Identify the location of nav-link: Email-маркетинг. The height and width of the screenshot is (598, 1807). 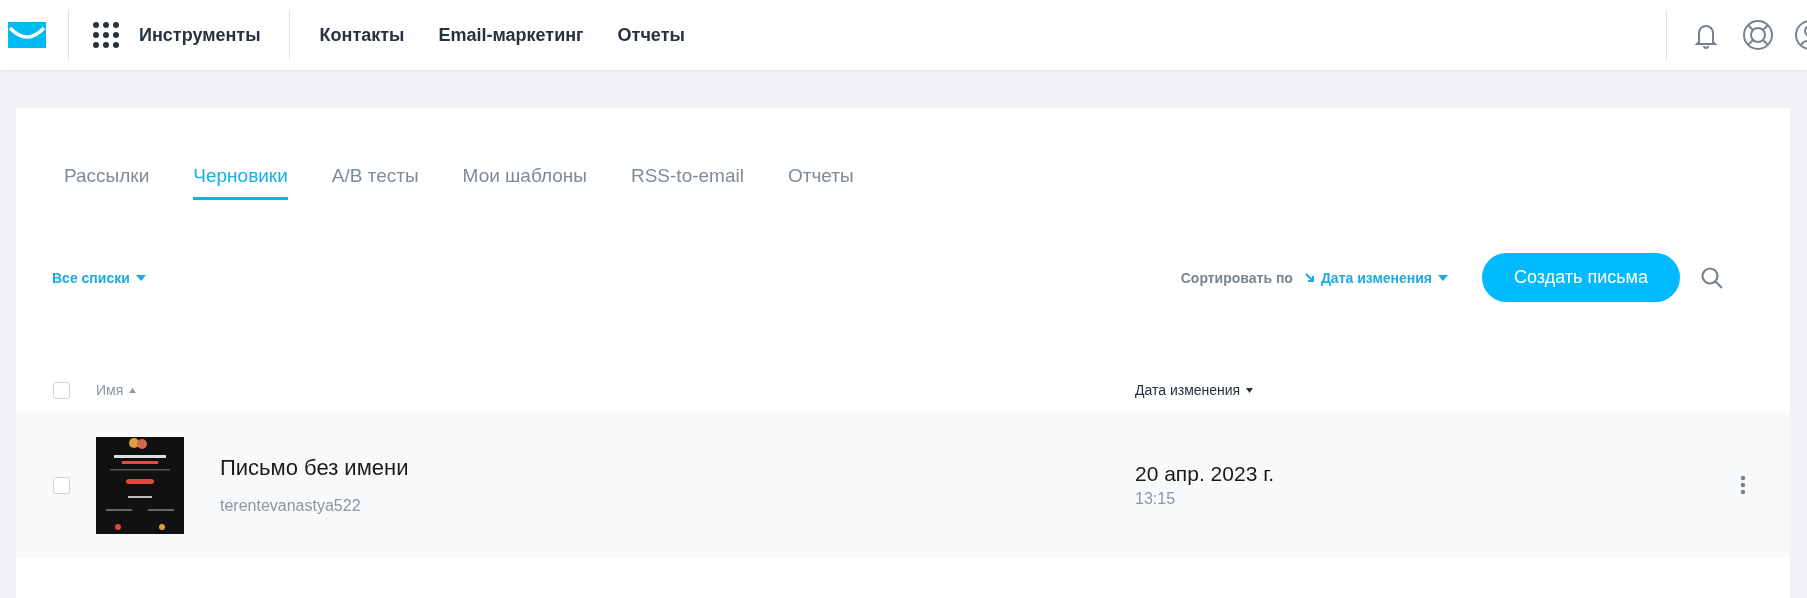
(511, 35).